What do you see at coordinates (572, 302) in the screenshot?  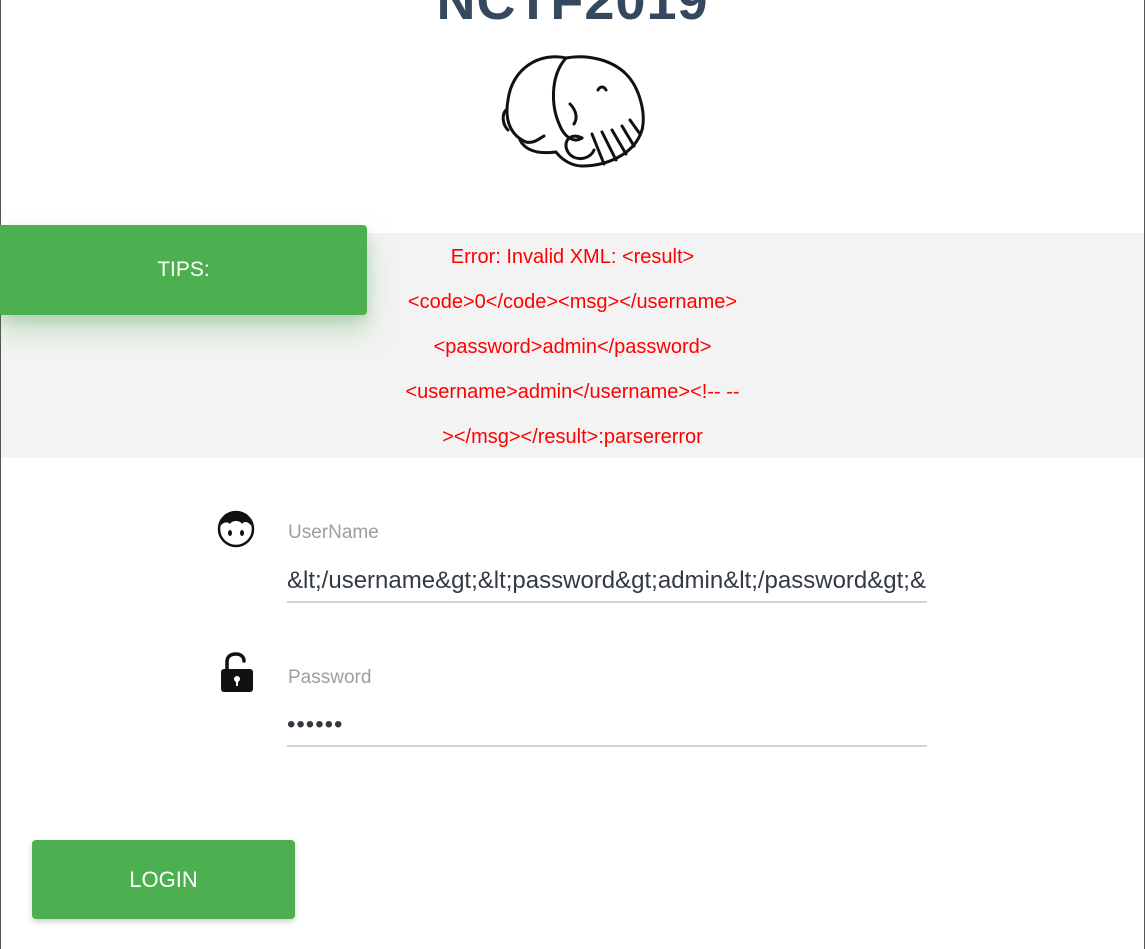 I see `error-line: <code>0</code><msg></username>` at bounding box center [572, 302].